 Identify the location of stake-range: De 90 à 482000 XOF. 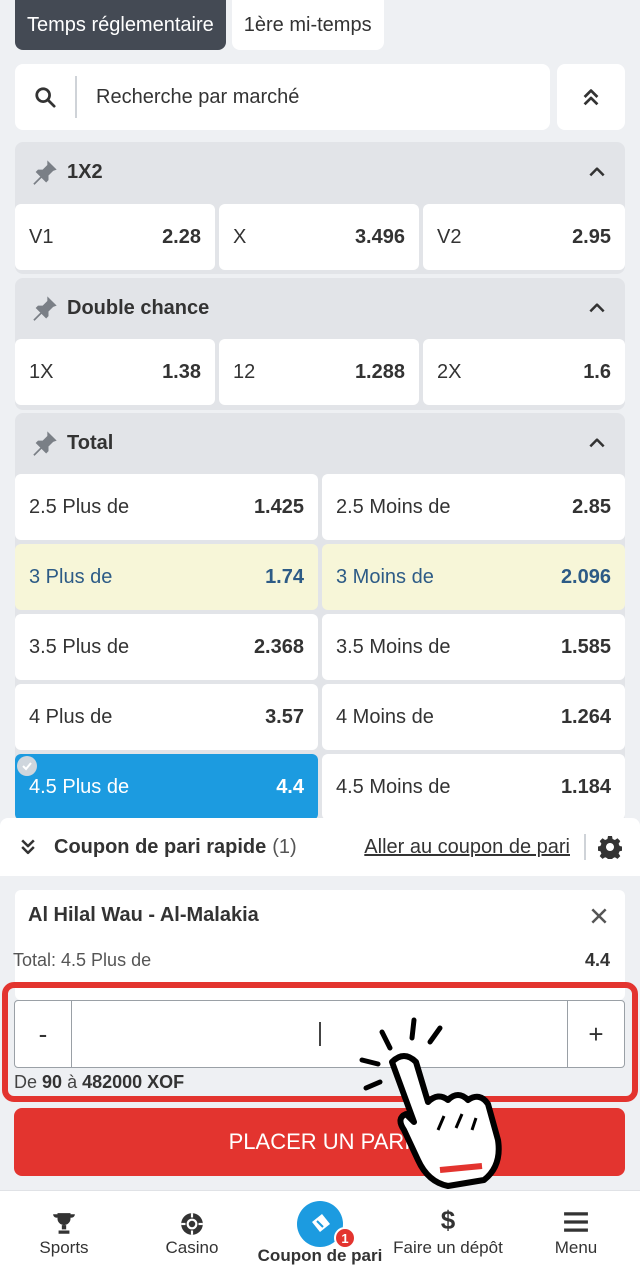
(99, 1082).